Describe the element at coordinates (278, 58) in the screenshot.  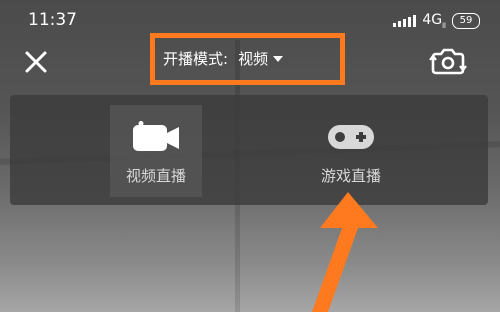
I see `chevron-down-icon` at that location.